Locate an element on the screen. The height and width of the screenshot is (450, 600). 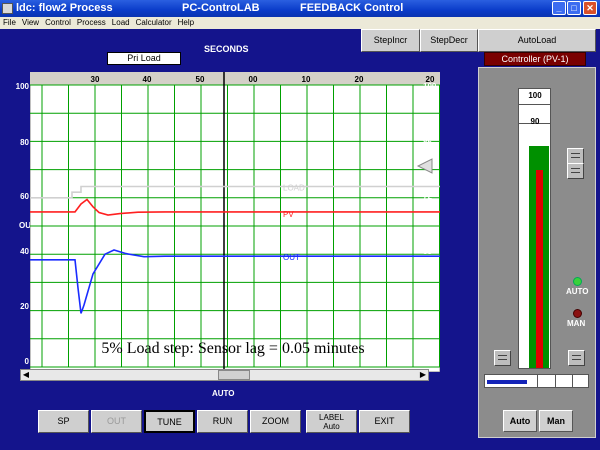
top-tick-label: 30 is located at coordinates (95, 79).